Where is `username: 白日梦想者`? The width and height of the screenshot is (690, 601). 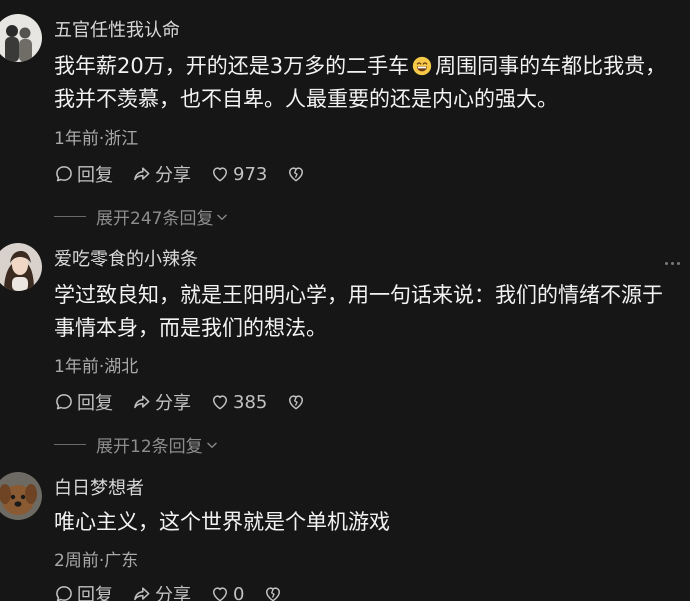
username: 白日梦想者 is located at coordinates (99, 487).